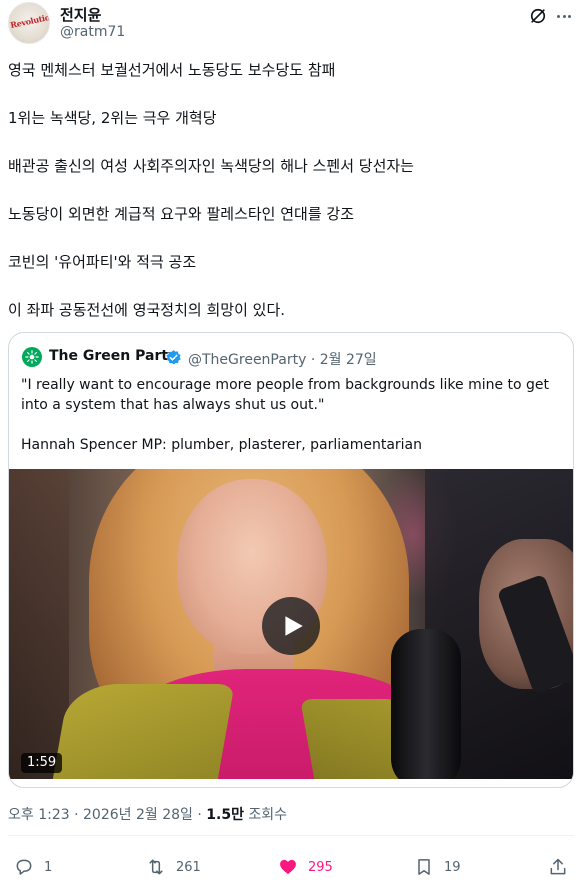 The image size is (582, 884). Describe the element at coordinates (173, 357) in the screenshot. I see `verified-icon` at that location.